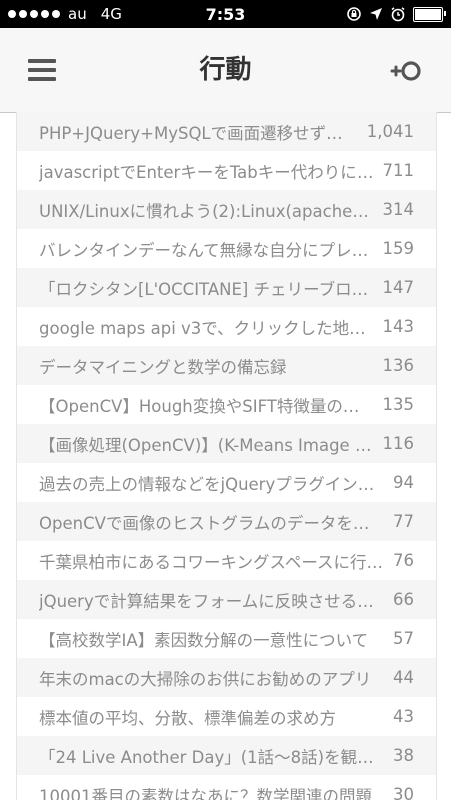 This screenshot has width=451, height=800. I want to click on list-item: バレンタインデーなんて無縁な自分にプレゼント 159, so click(226, 248).